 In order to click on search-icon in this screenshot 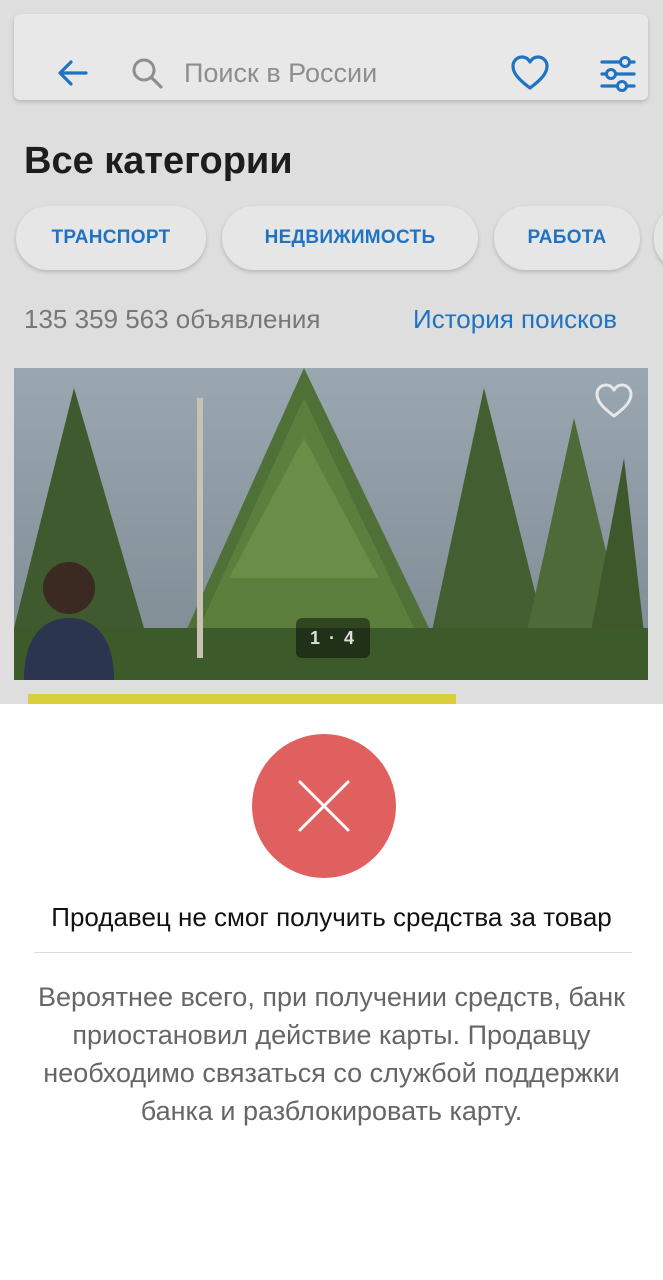, I will do `click(147, 73)`.